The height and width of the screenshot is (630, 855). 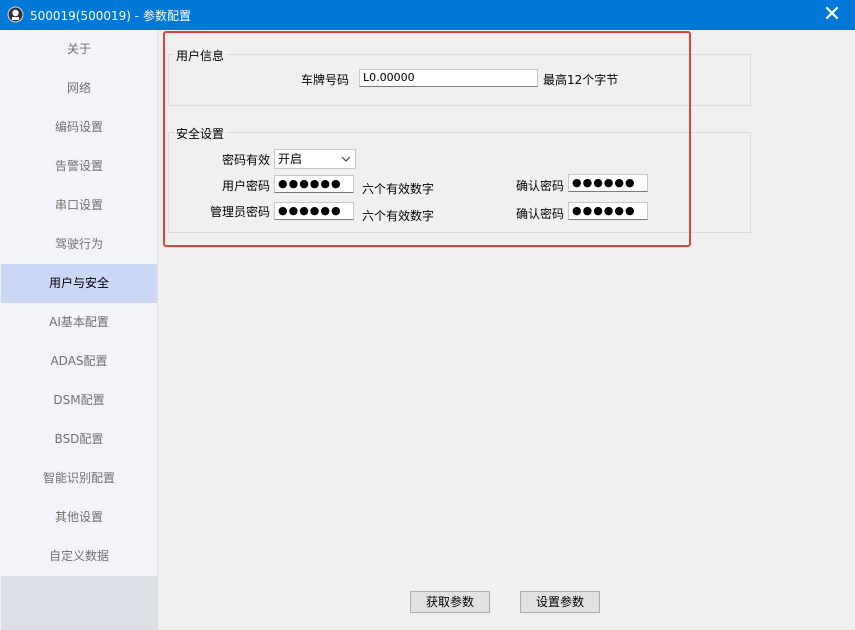 I want to click on set-params-button: 设置参数, so click(x=560, y=602).